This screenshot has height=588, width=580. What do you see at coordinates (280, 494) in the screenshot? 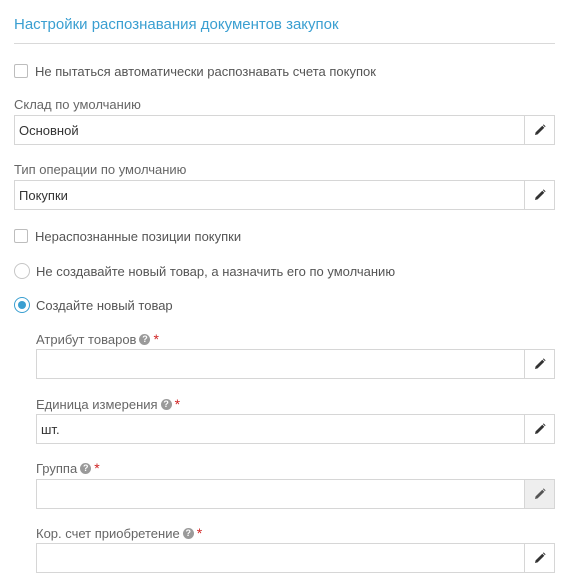
I see `group-value` at bounding box center [280, 494].